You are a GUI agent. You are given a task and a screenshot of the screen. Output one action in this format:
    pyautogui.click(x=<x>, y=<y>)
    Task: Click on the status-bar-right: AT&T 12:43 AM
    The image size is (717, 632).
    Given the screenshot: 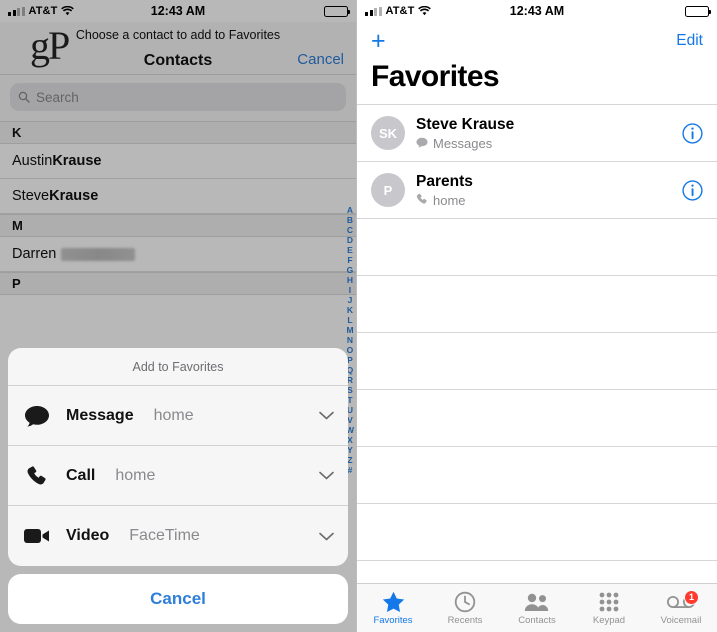 What is the action you would take?
    pyautogui.click(x=537, y=11)
    